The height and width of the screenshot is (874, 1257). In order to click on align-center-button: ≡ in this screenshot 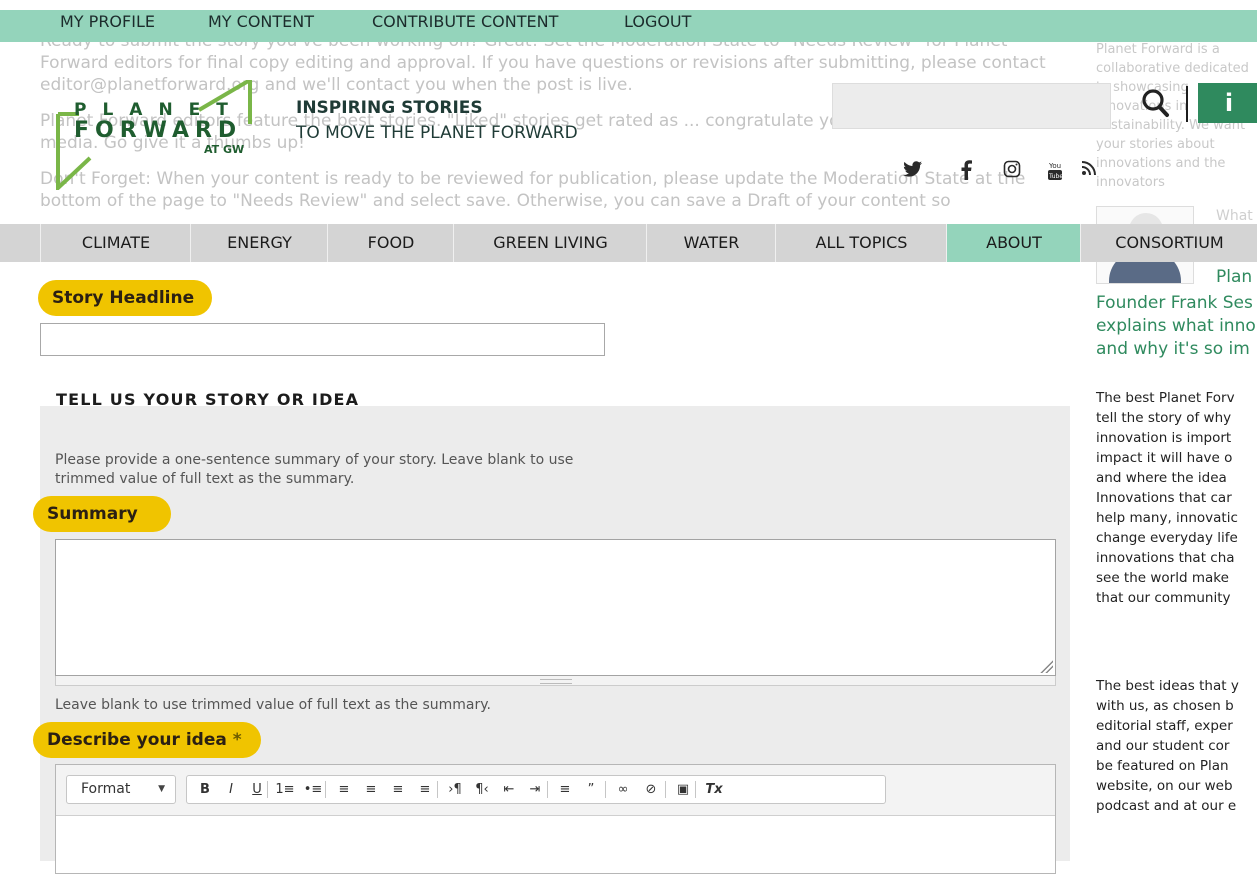, I will do `click(371, 789)`.